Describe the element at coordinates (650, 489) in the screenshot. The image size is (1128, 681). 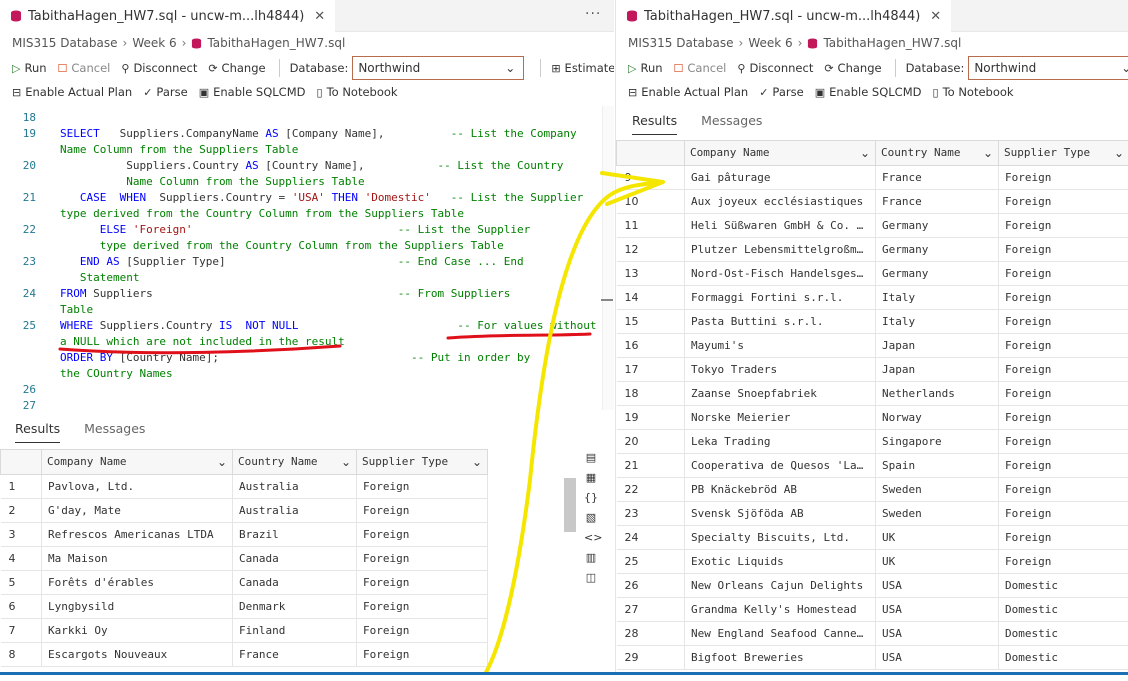
I see `row-number-cell: 22` at that location.